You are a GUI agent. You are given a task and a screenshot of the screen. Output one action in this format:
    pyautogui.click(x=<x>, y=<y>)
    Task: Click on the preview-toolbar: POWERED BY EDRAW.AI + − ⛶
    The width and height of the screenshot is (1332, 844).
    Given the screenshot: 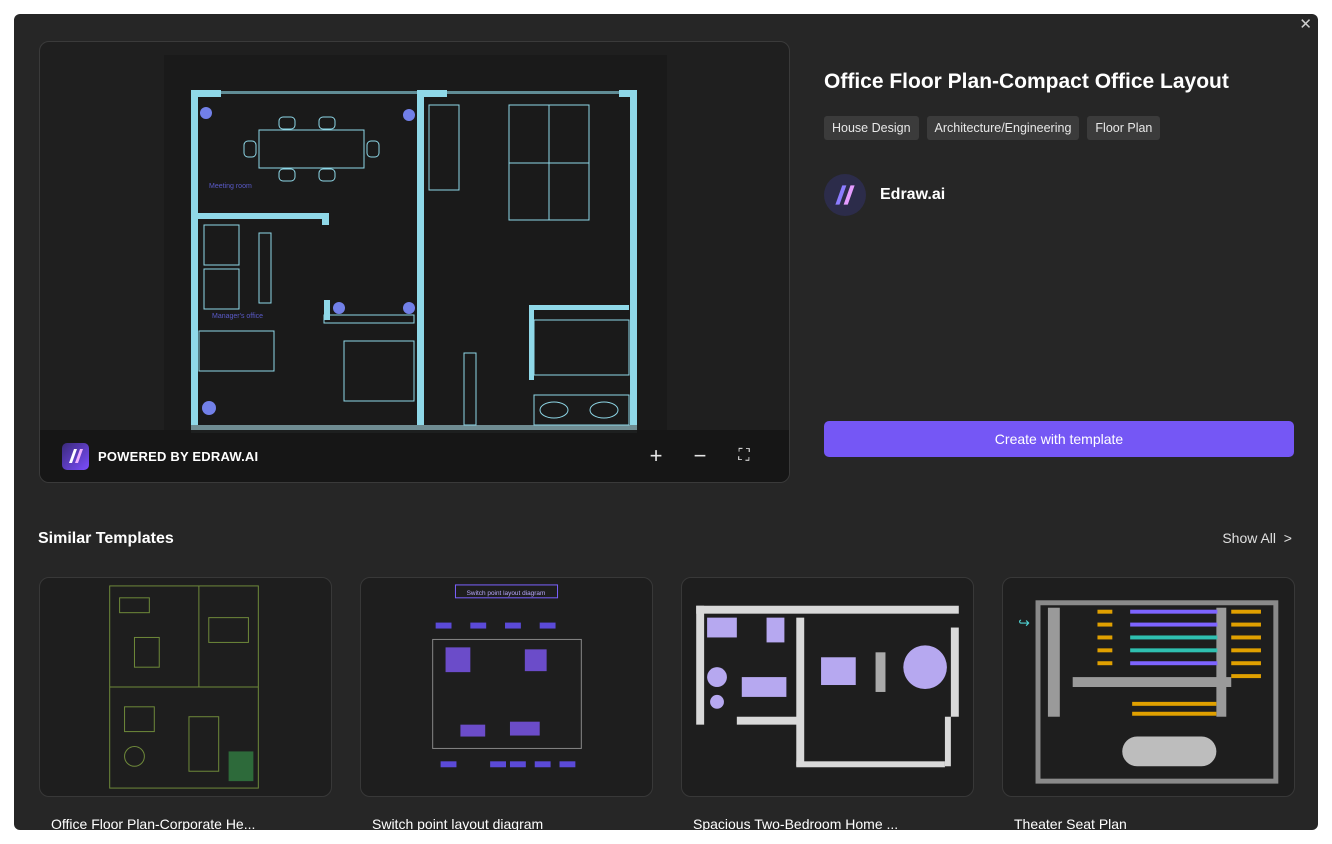 What is the action you would take?
    pyautogui.click(x=414, y=456)
    